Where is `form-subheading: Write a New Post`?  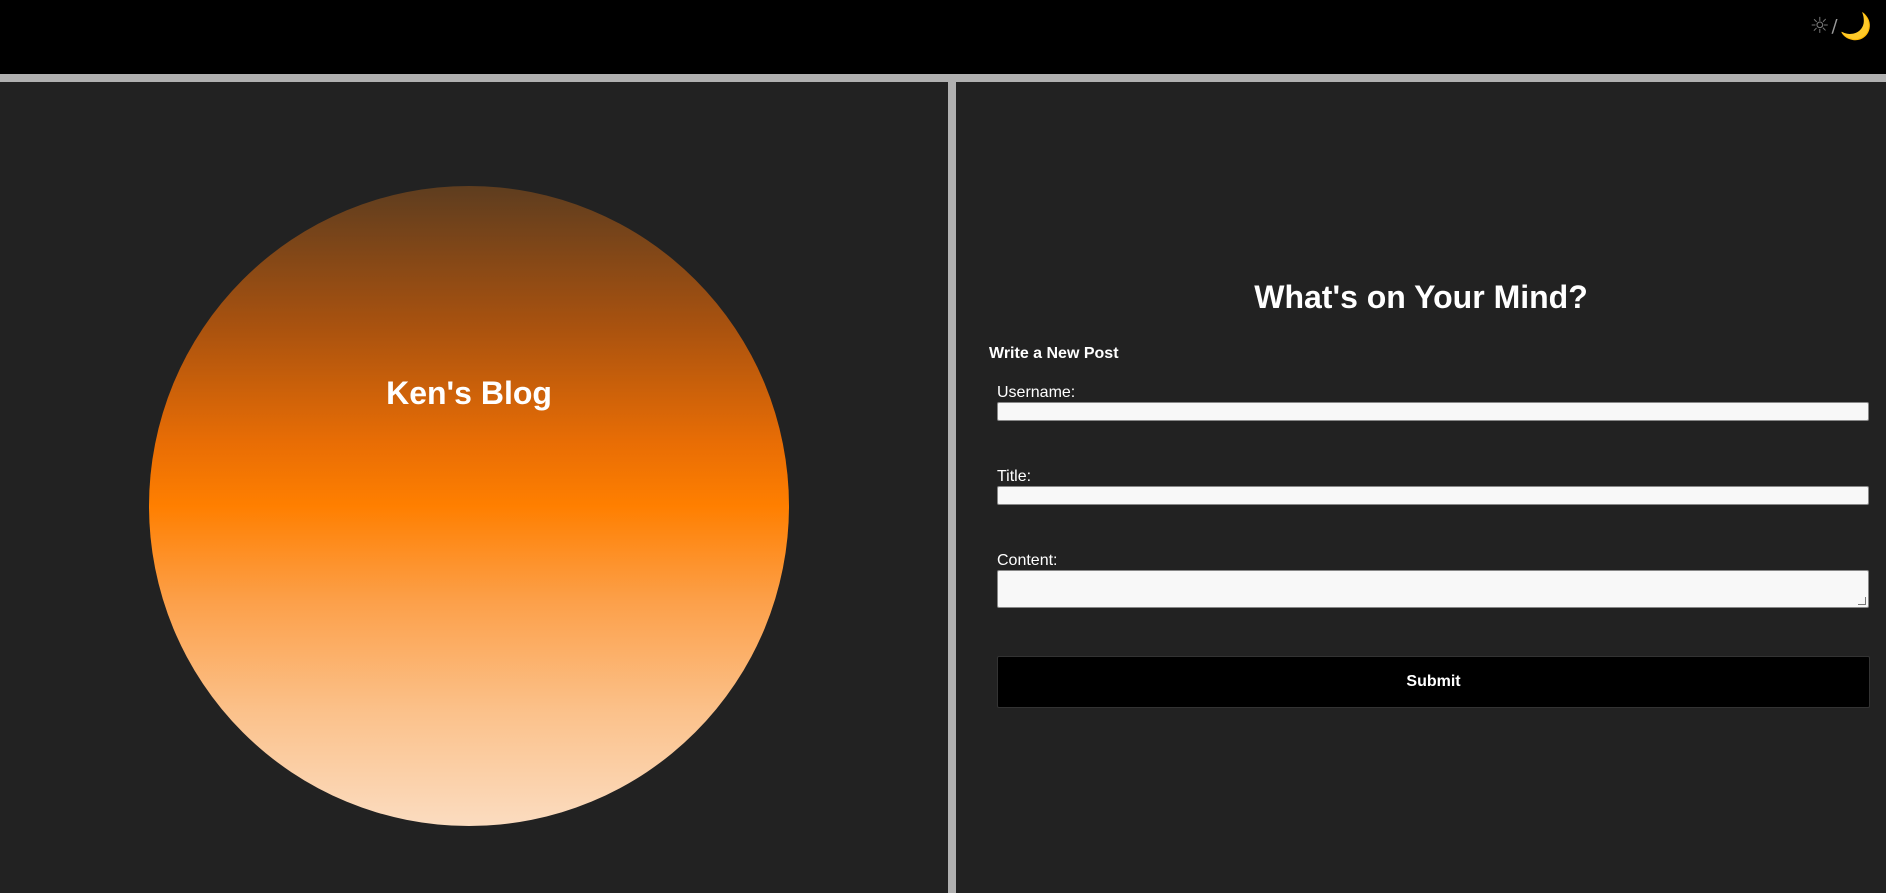 form-subheading: Write a New Post is located at coordinates (1054, 353).